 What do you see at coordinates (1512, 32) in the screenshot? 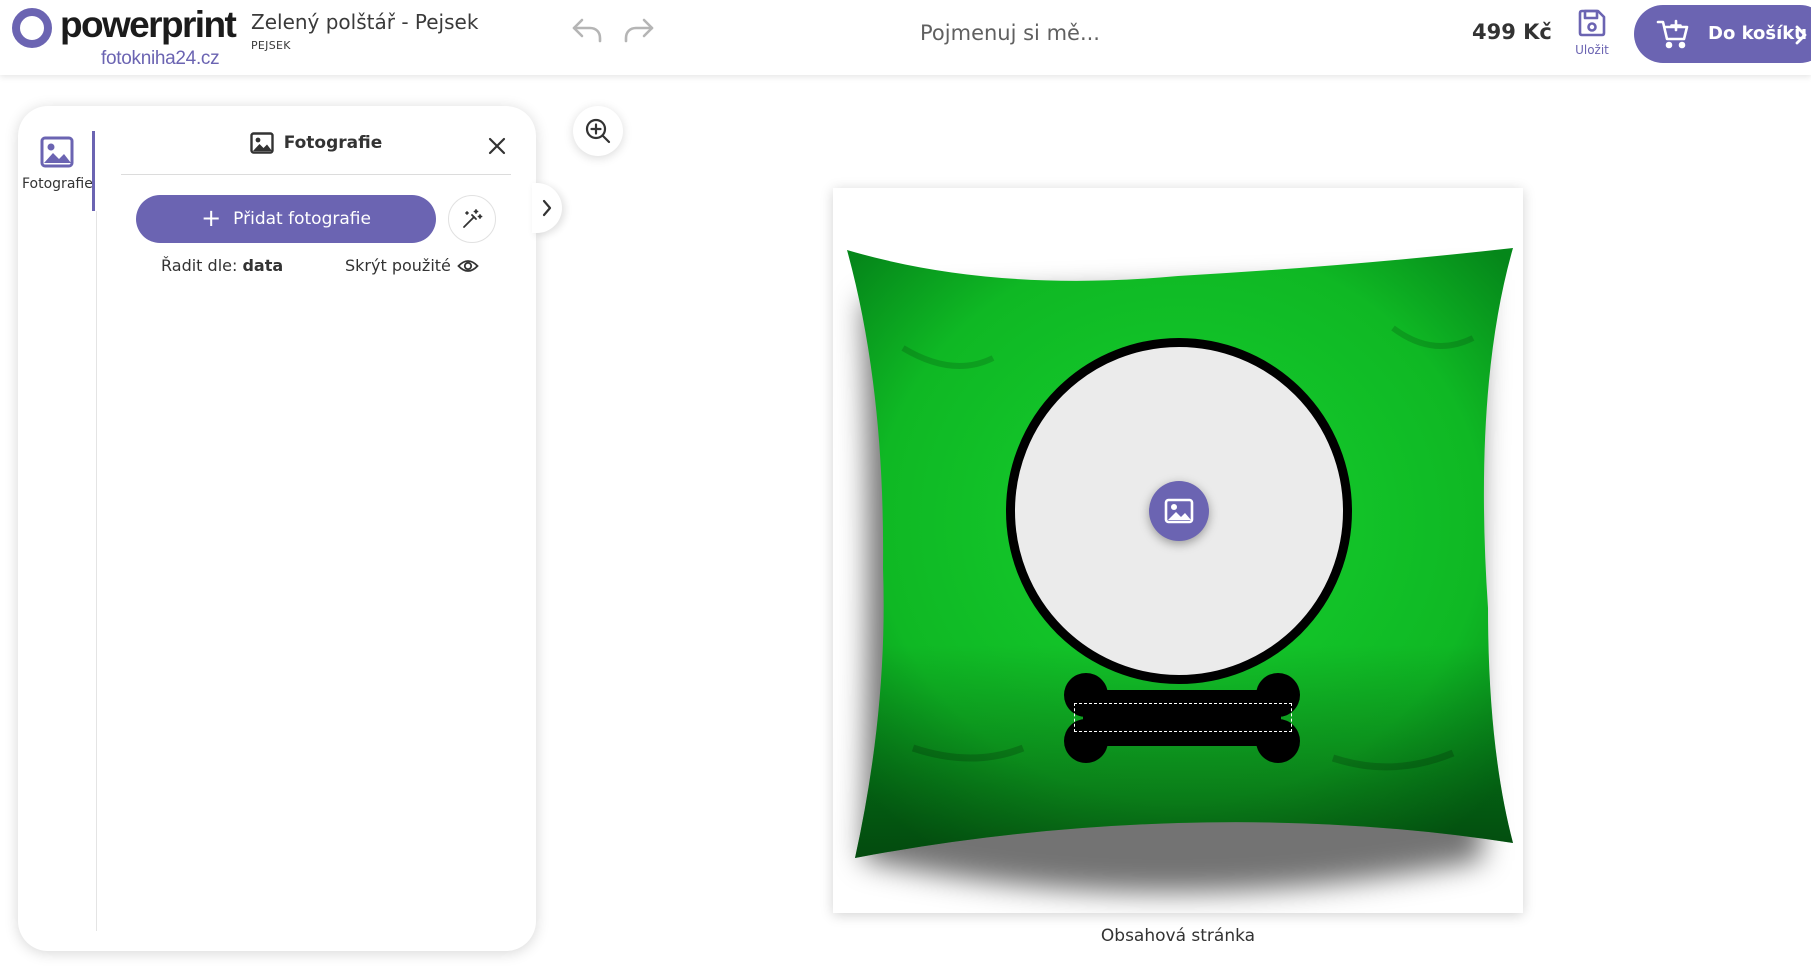
I see `price-label: 499 Kč` at bounding box center [1512, 32].